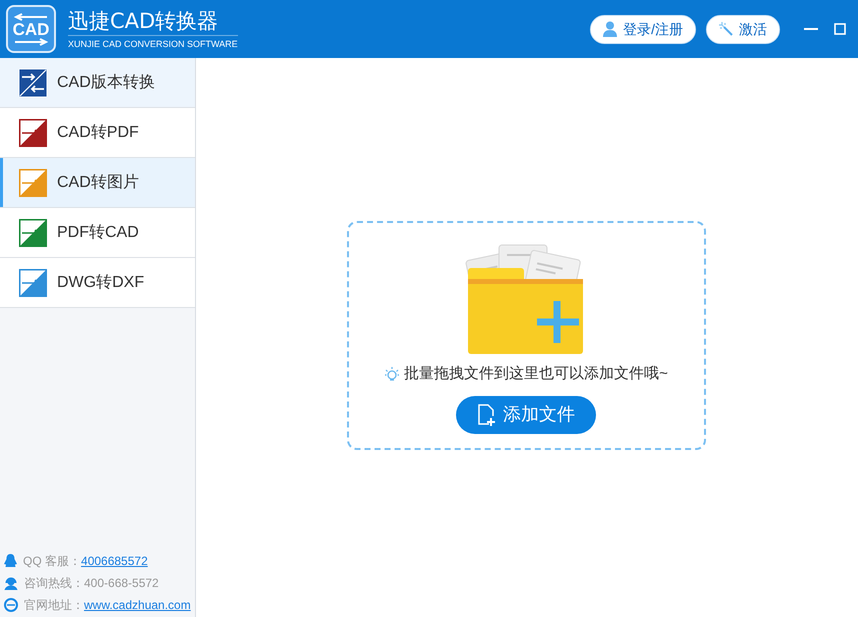  I want to click on headset-icon, so click(11, 583).